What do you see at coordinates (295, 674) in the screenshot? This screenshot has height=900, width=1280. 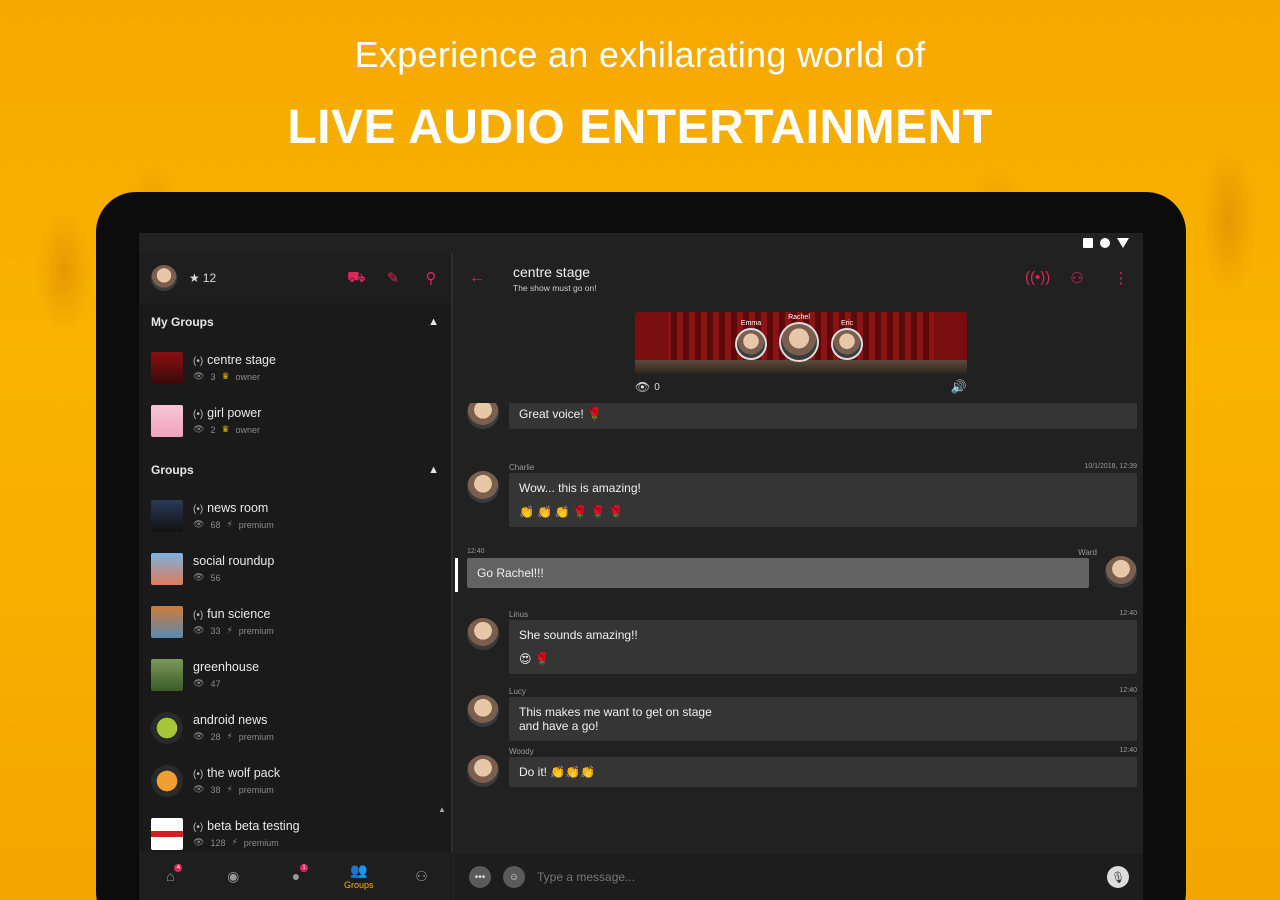 I see `list-item: greenhouse 👁 47` at bounding box center [295, 674].